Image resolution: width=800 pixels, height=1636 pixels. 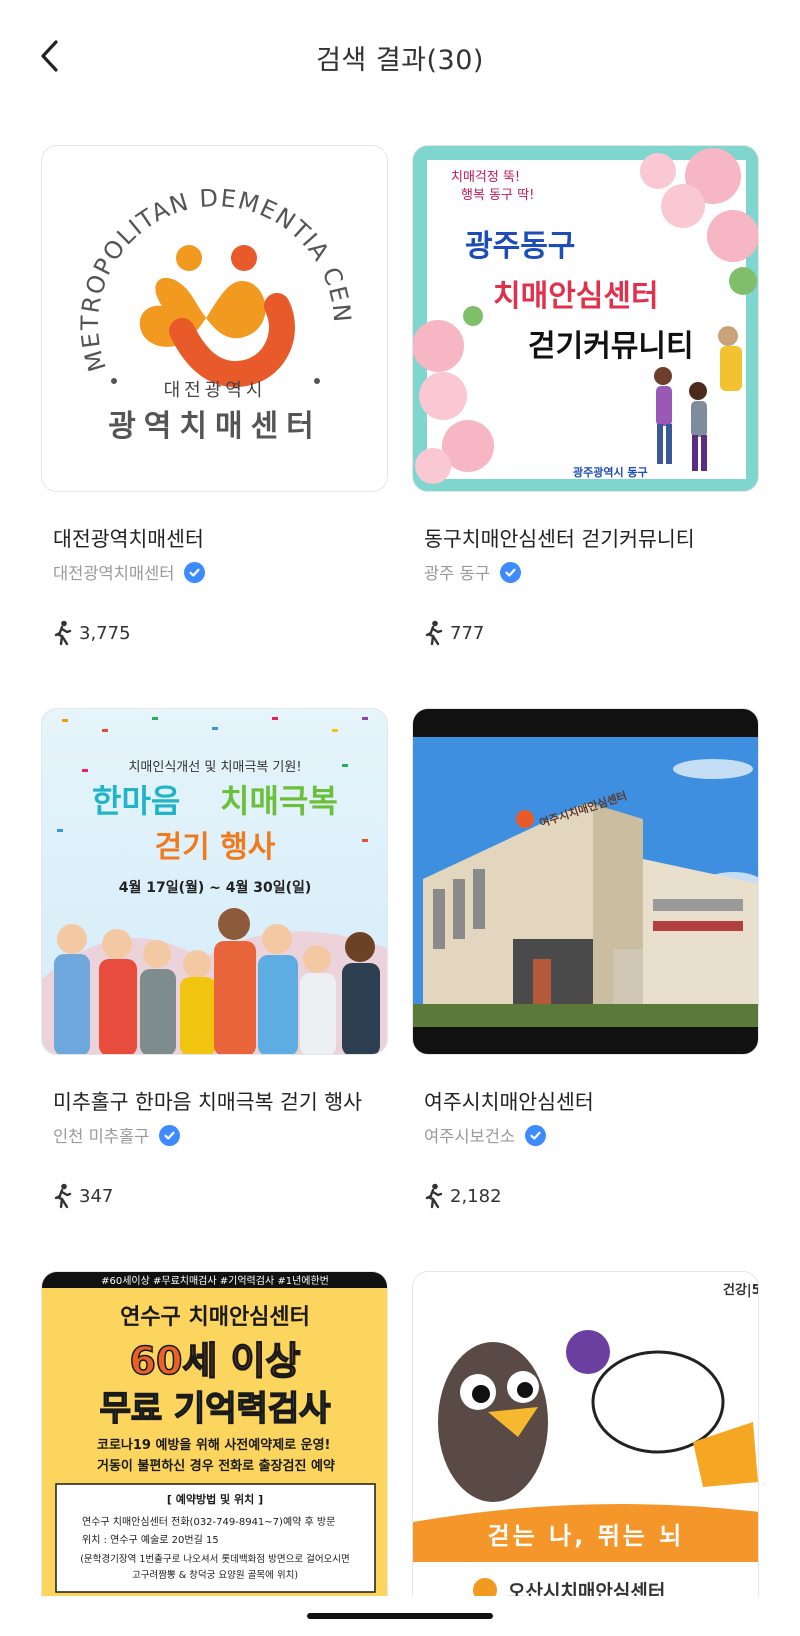 What do you see at coordinates (216, 1466) in the screenshot?
I see `poster-bullet-2: 거동이 불편하신 경우 전화로 출장검진 예약` at bounding box center [216, 1466].